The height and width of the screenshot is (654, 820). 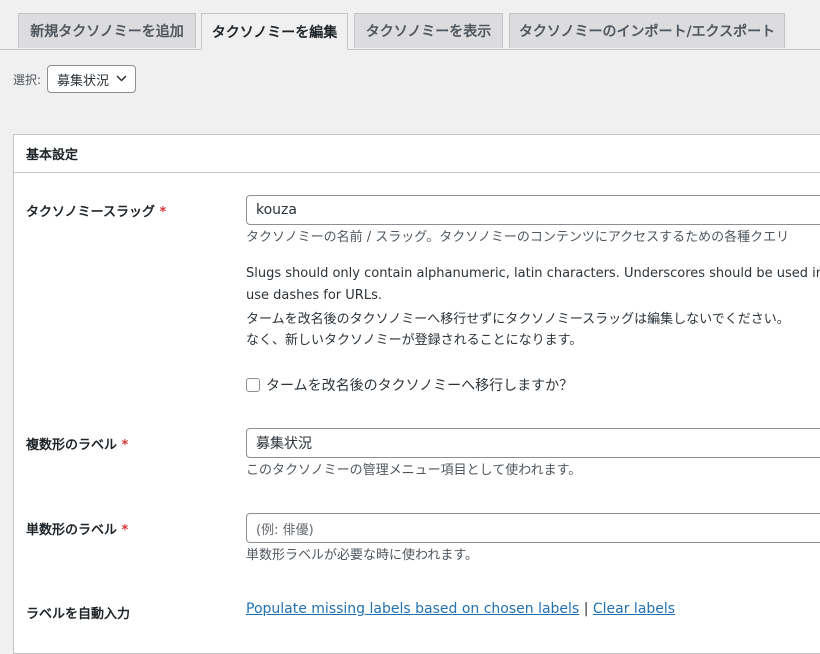 I want to click on slug-note-ja-2: なく、新しいタクソノミーが登録されることになります。, so click(x=414, y=340).